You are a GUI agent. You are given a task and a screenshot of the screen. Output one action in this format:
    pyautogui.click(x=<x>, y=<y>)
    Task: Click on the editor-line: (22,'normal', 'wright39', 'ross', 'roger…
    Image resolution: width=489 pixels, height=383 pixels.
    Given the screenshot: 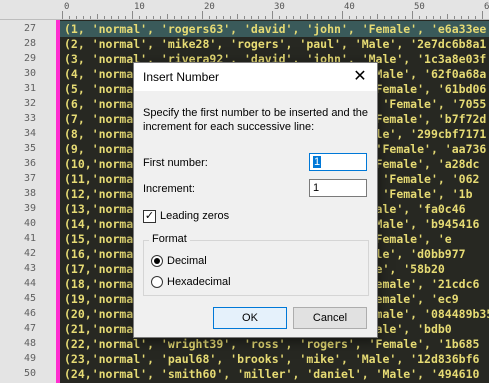 What is the action you would take?
    pyautogui.click(x=271, y=344)
    